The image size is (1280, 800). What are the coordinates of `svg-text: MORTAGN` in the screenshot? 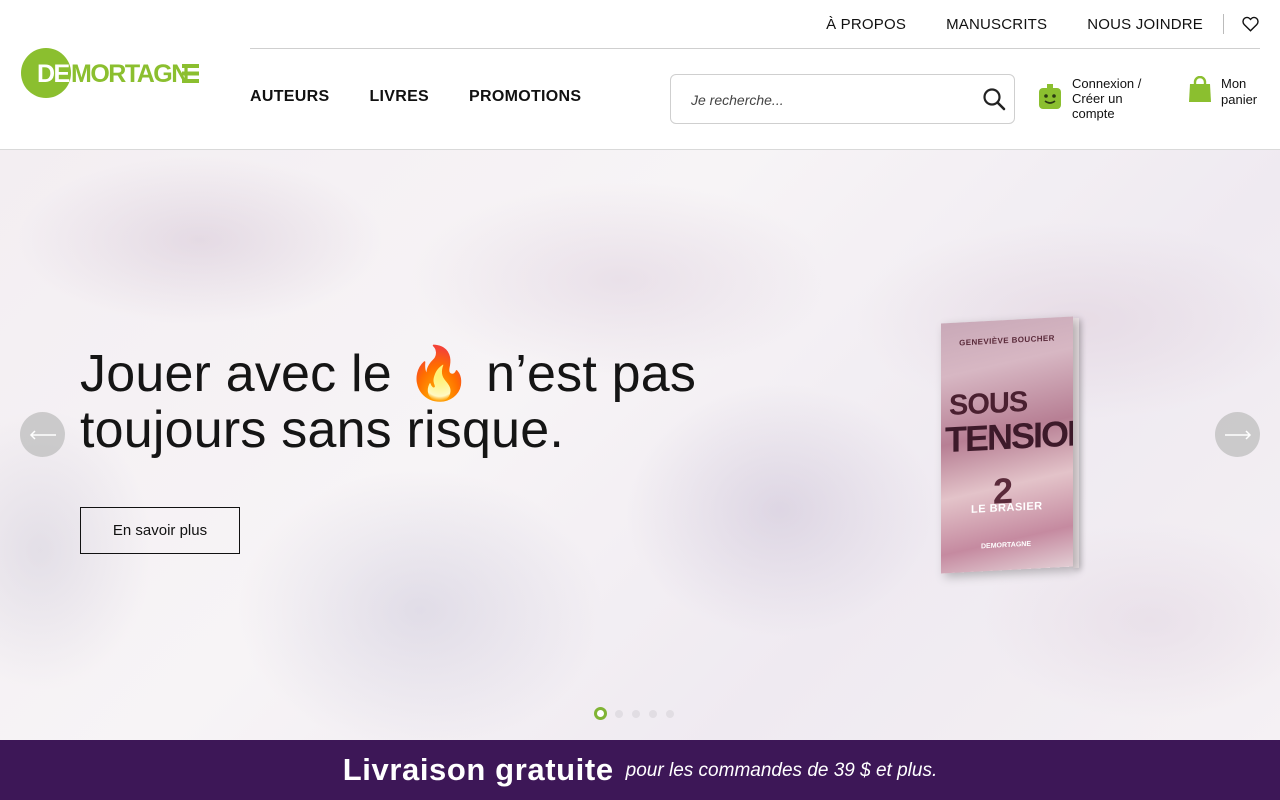 It's located at (129, 74).